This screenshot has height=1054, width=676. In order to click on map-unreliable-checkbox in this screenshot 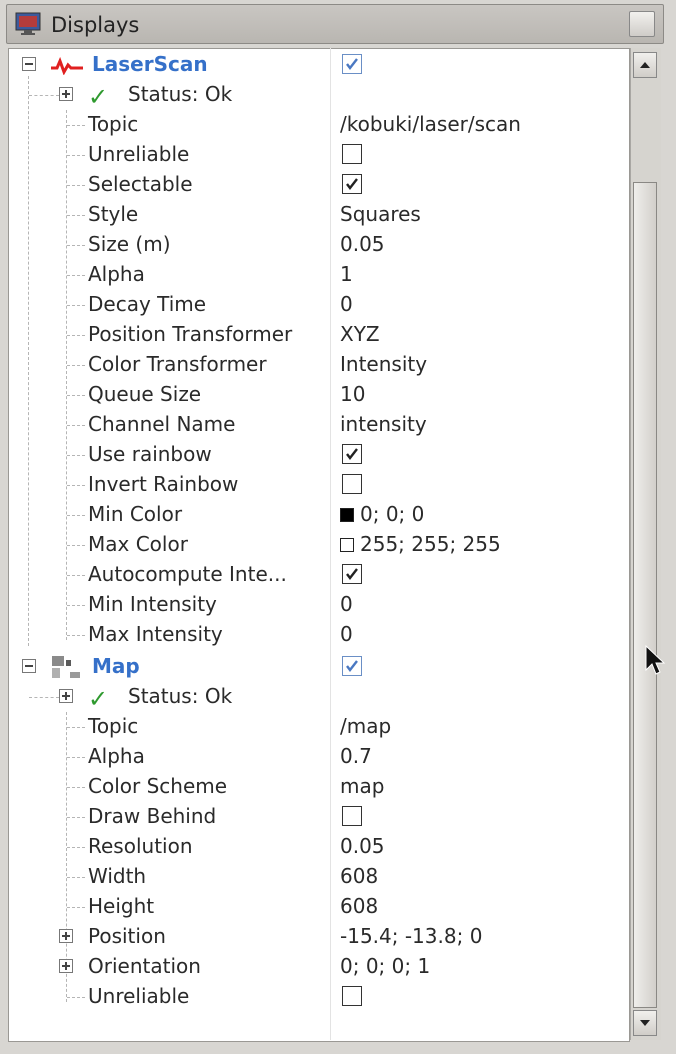, I will do `click(352, 996)`.